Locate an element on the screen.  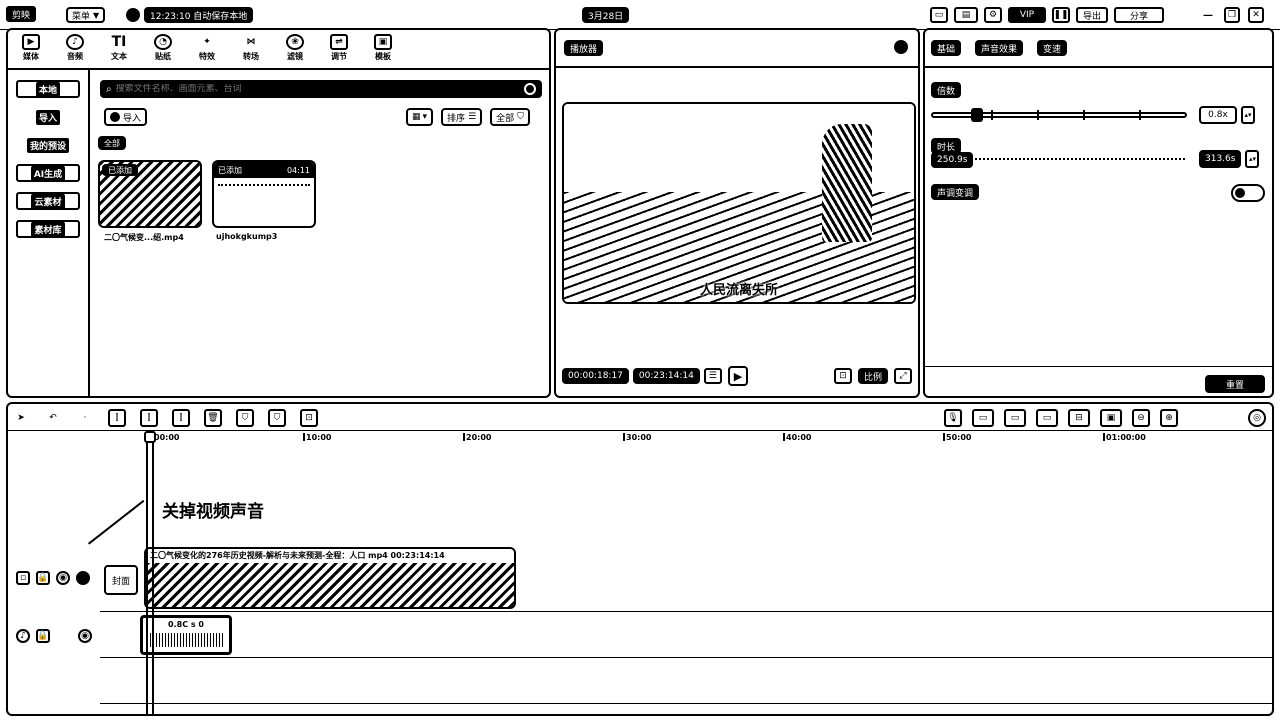
added-badge: 已添加 is located at coordinates (230, 170).